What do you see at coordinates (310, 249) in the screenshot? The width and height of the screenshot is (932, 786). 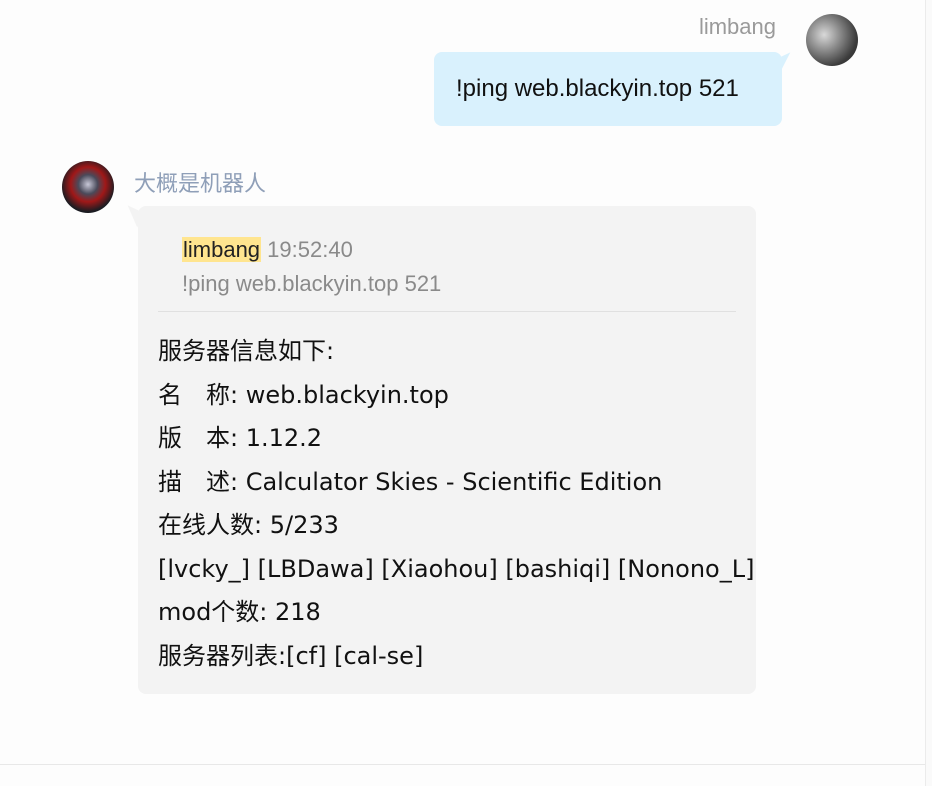 I see `quote-time: 19:52:40` at bounding box center [310, 249].